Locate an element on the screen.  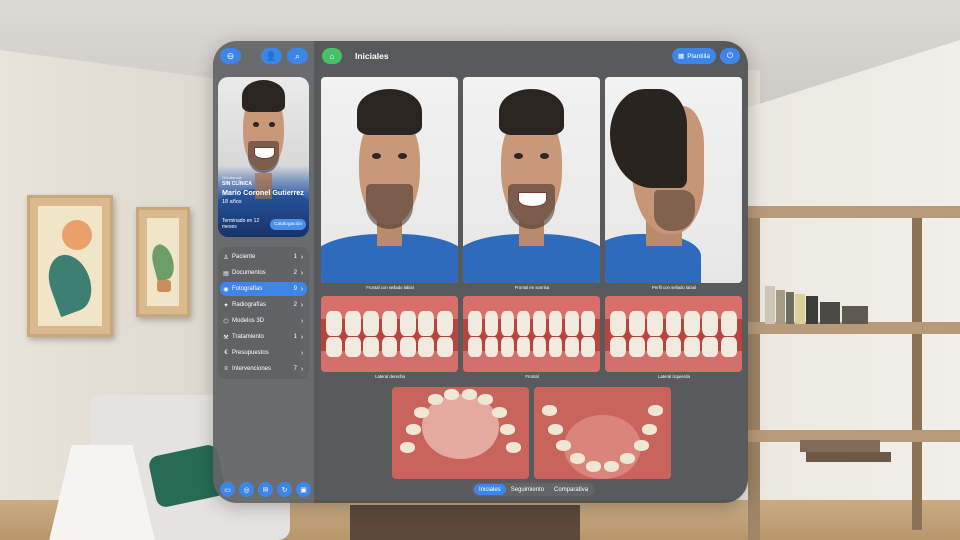
mail-icon: ✉ is located at coordinates (265, 490).